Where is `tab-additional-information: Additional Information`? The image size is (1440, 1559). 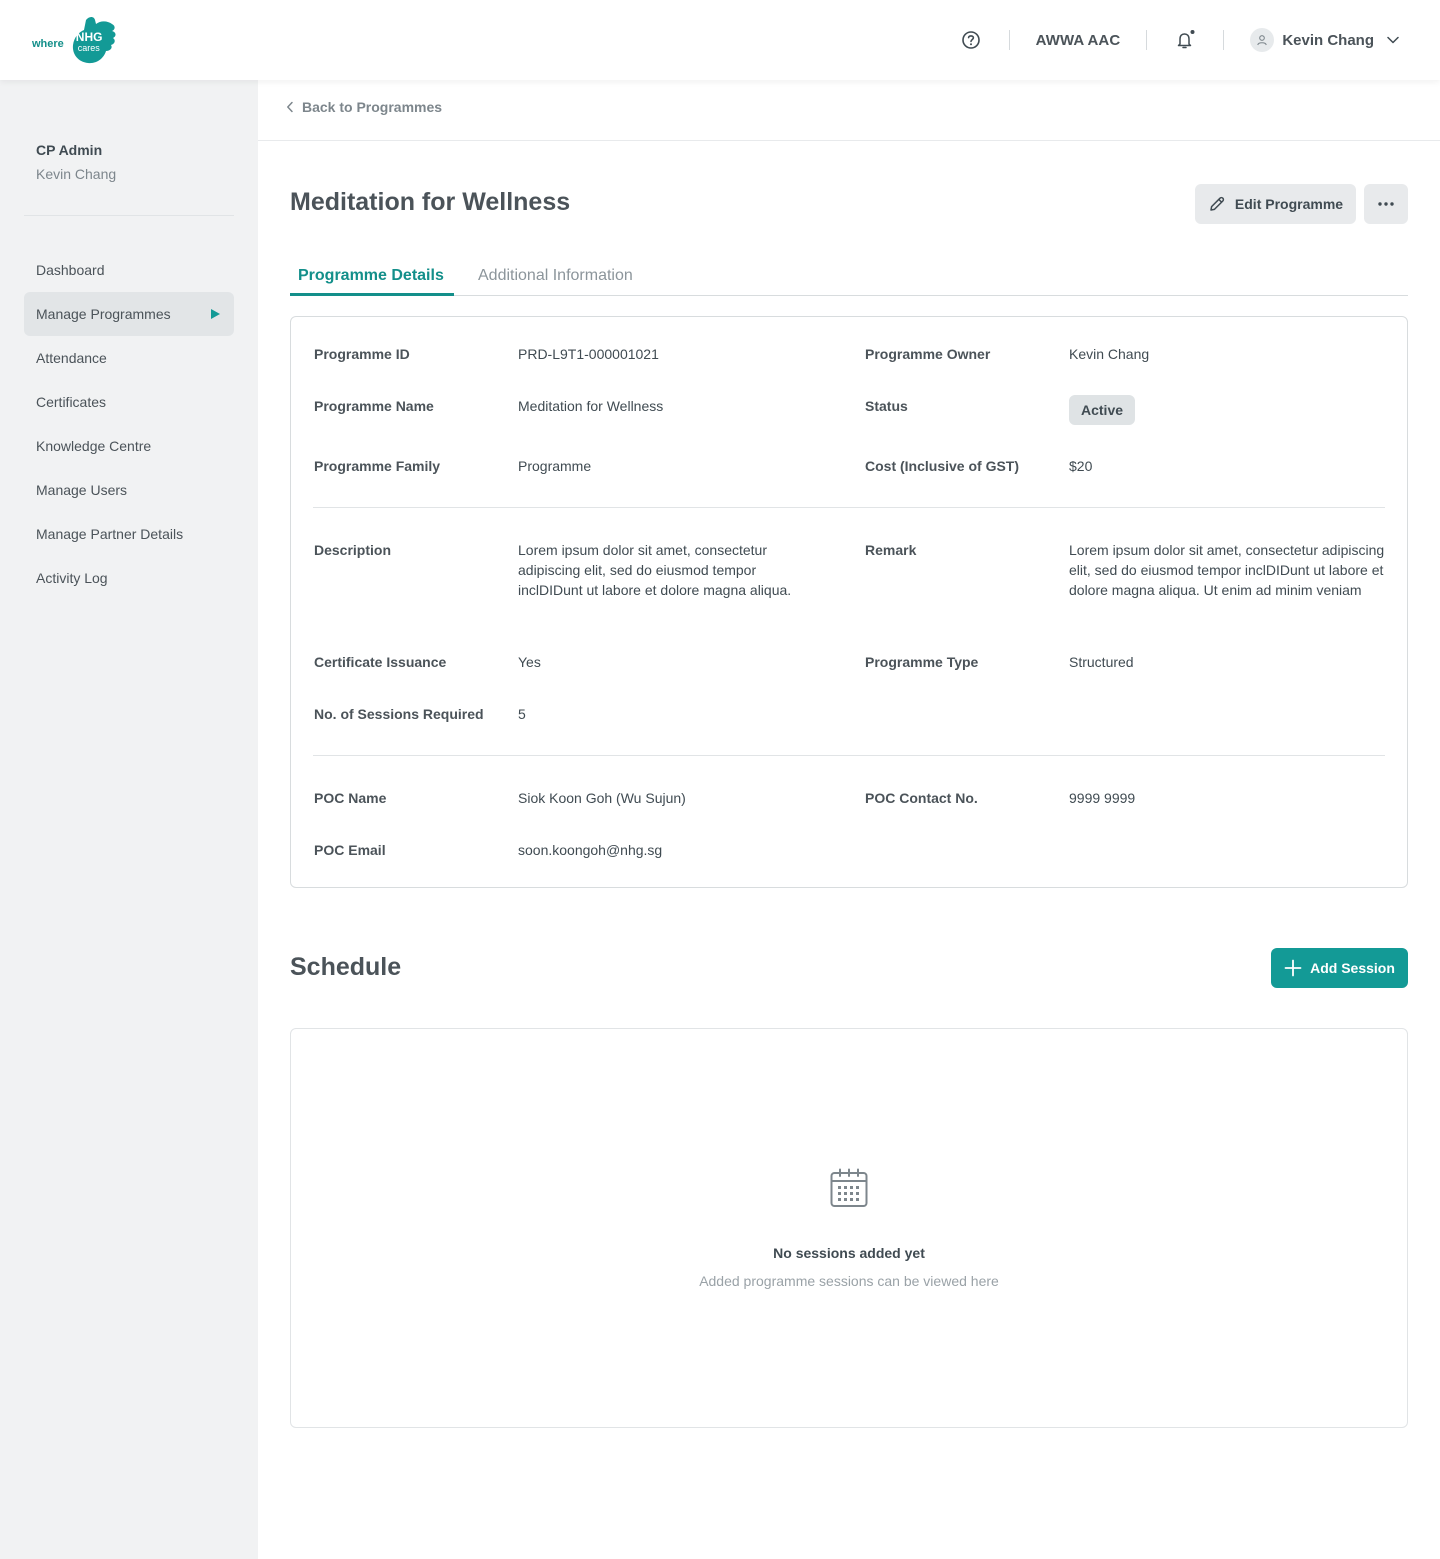 tab-additional-information: Additional Information is located at coordinates (555, 281).